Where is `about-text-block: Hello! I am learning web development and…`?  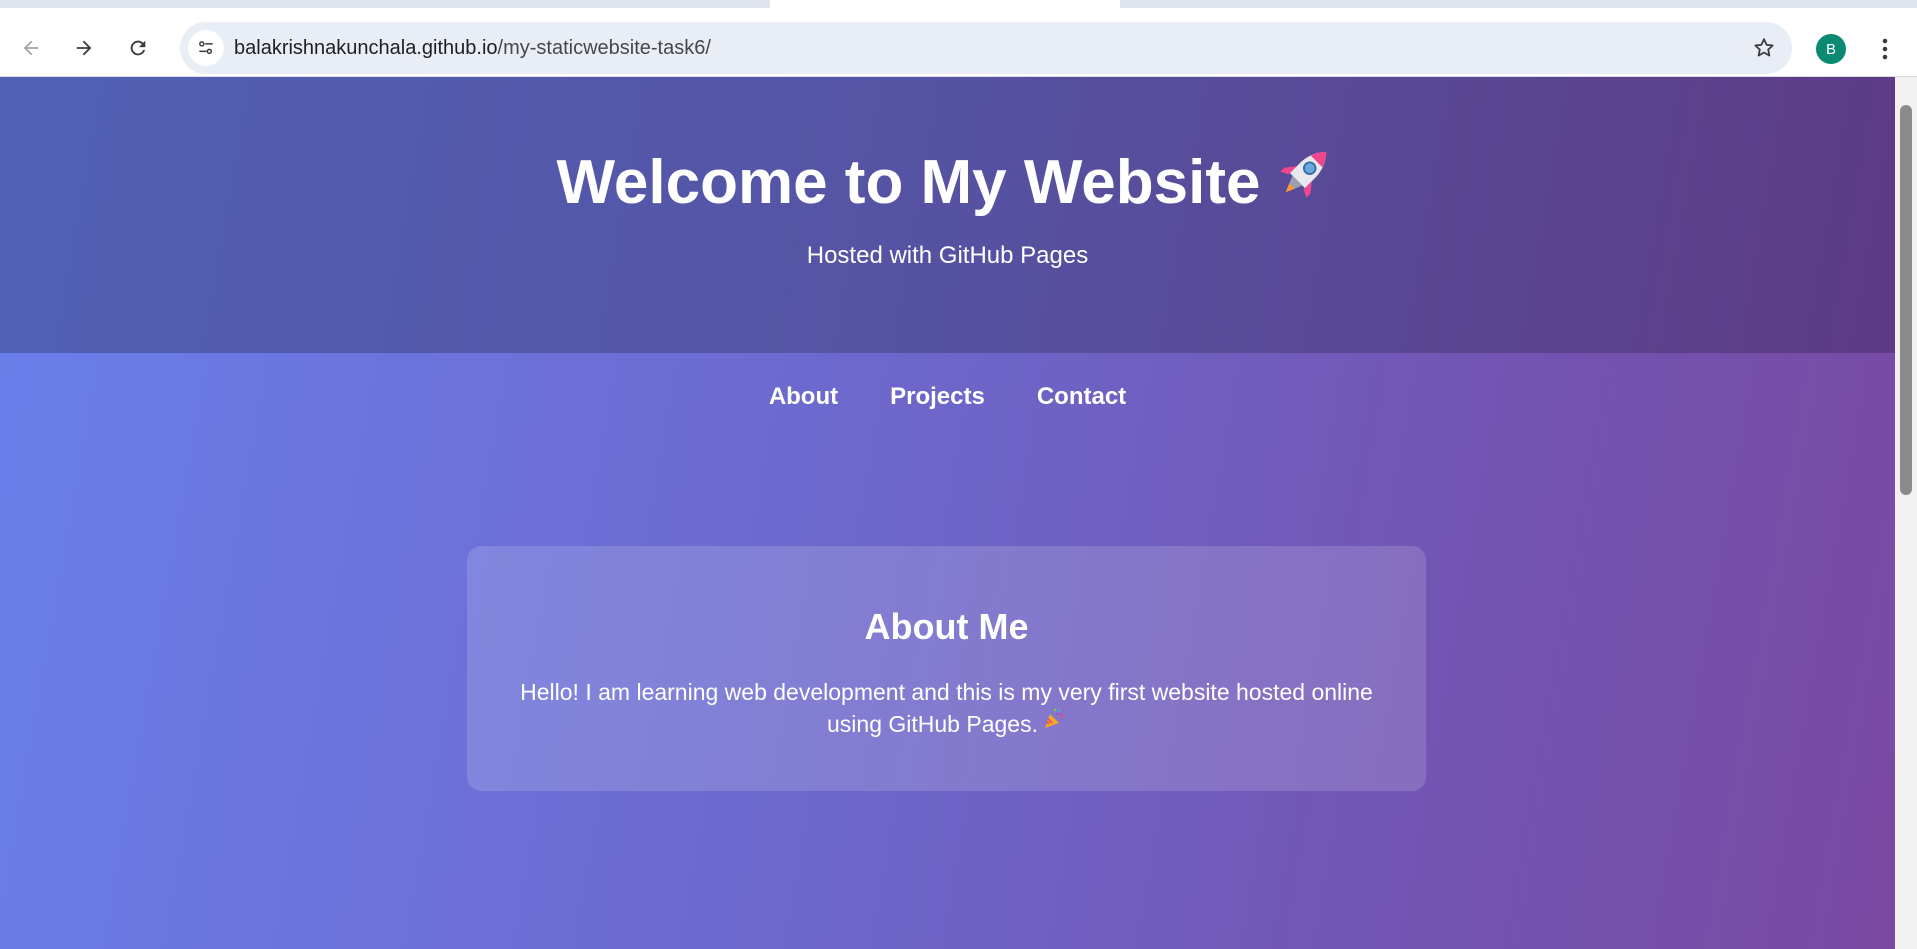 about-text-block: Hello! I am learning web development and… is located at coordinates (946, 708).